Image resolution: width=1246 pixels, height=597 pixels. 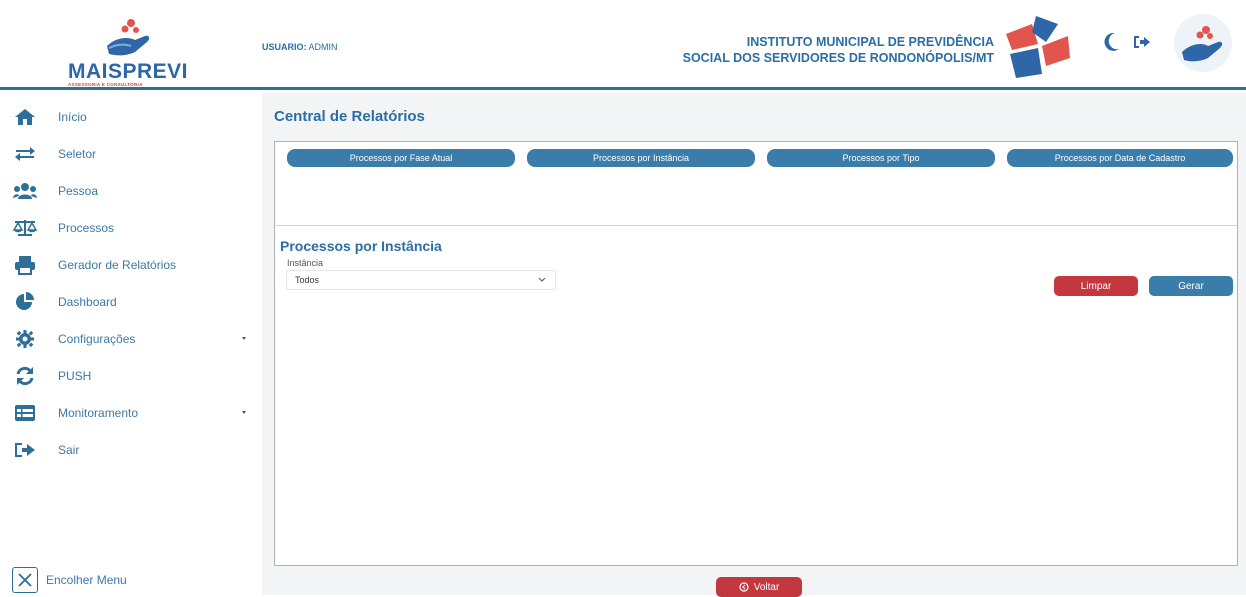 What do you see at coordinates (323, 47) in the screenshot?
I see `user-name: ADMIN` at bounding box center [323, 47].